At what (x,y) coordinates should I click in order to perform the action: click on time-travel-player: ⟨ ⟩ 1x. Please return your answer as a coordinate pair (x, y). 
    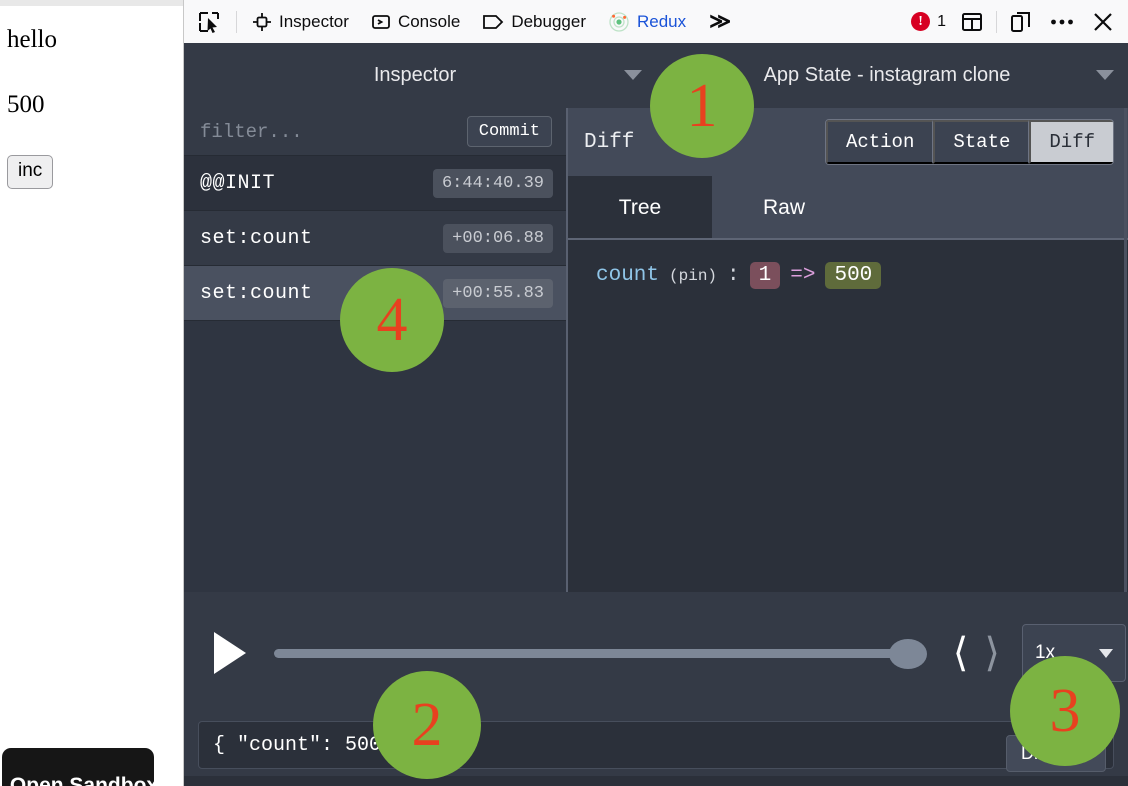
    Looking at the image, I should click on (656, 653).